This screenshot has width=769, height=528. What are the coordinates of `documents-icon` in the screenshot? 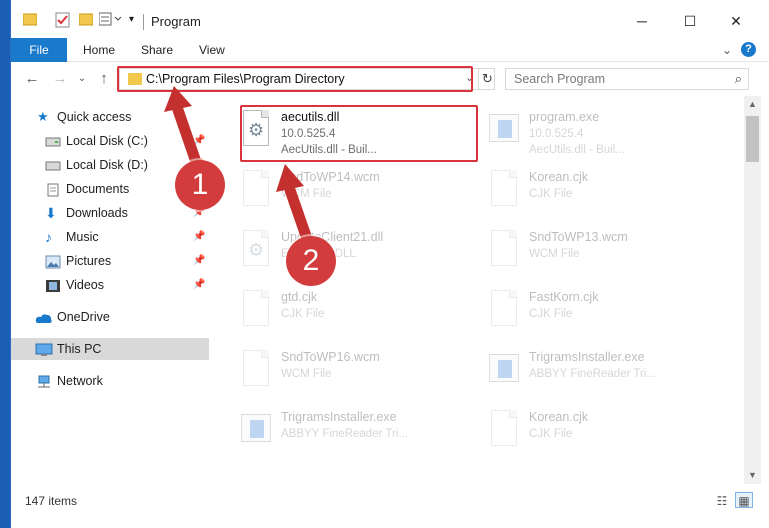 It's located at (53, 189).